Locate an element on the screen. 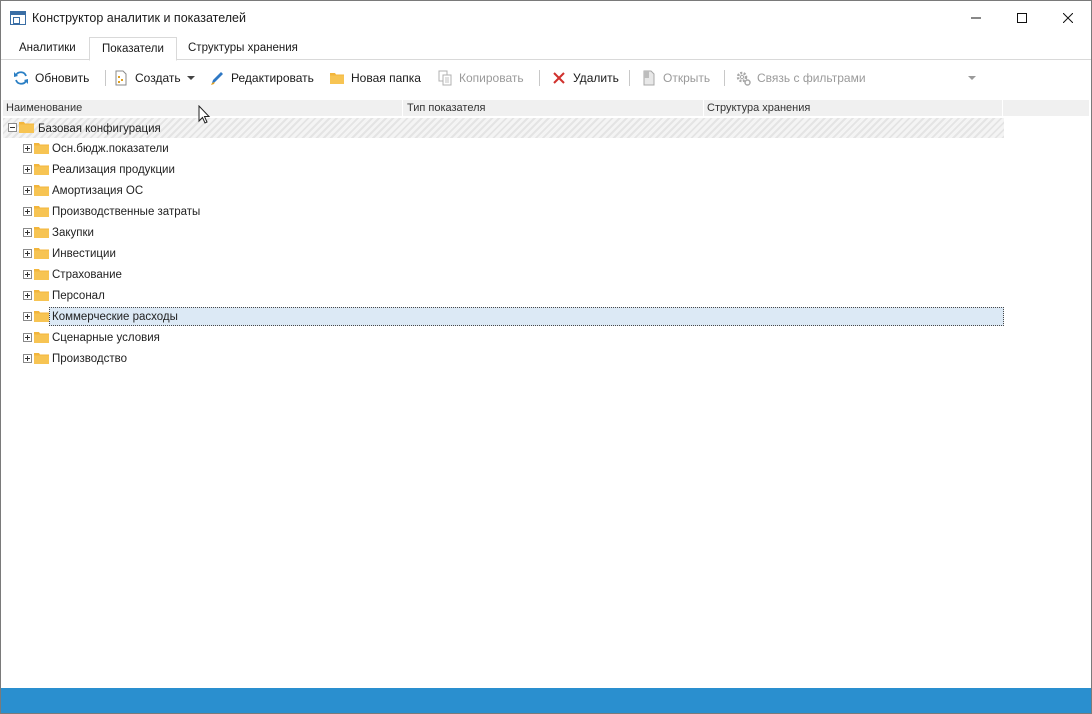 The height and width of the screenshot is (714, 1092). open-button: Открыть is located at coordinates (675, 78).